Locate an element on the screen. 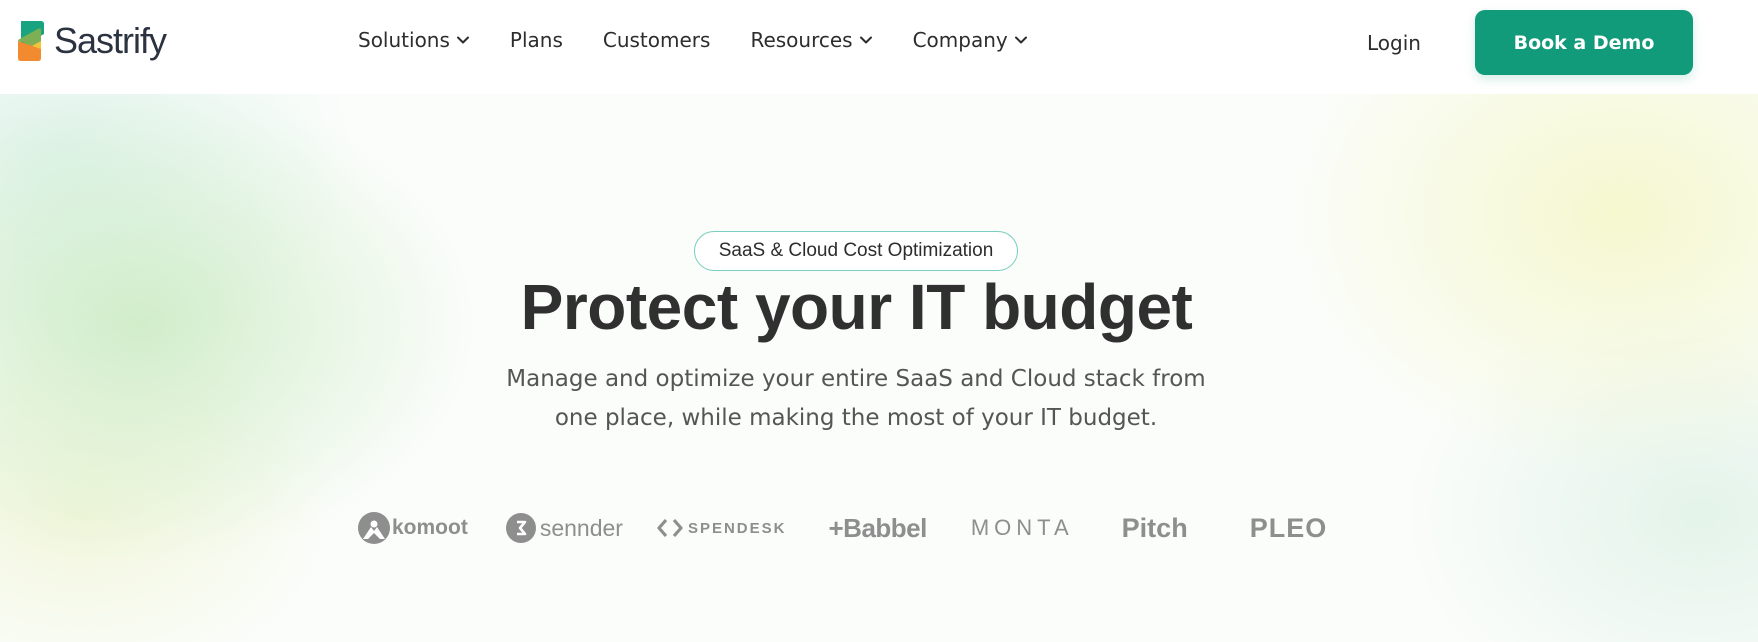  pleo-logo-text: PLEO is located at coordinates (1288, 527).